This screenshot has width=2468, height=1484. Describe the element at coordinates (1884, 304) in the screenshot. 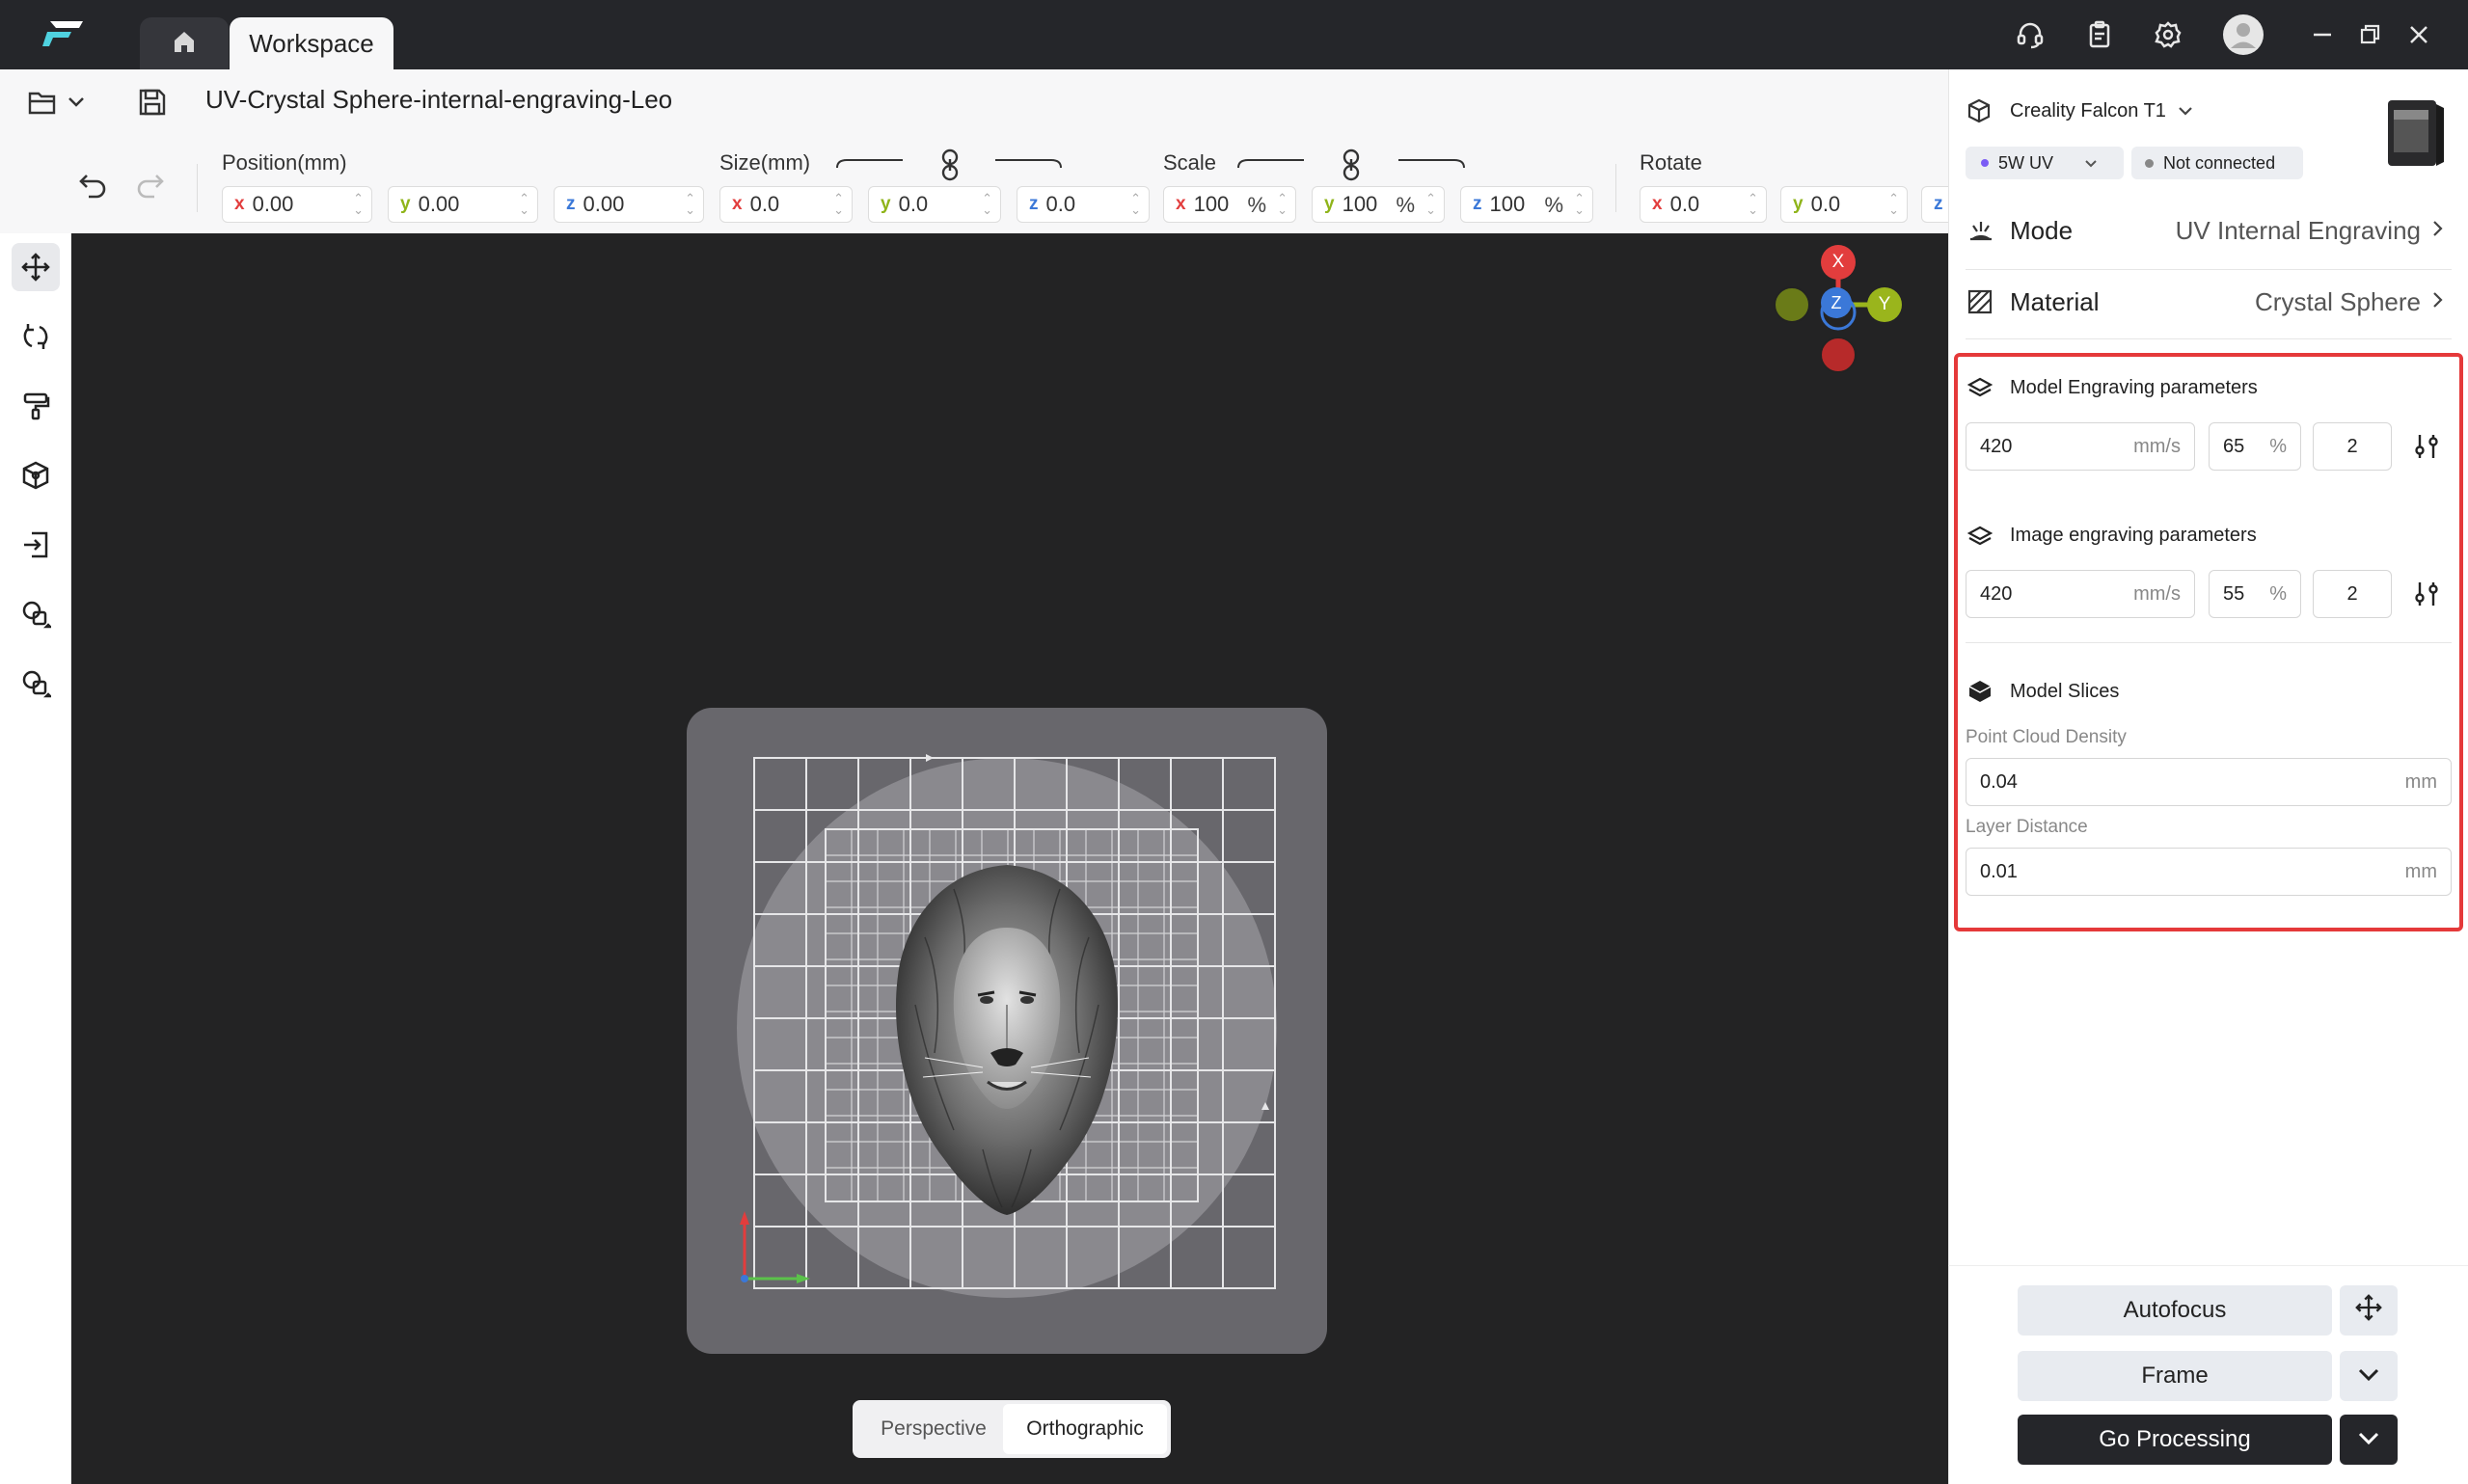

I see `gizmo-y-axis: Y` at that location.